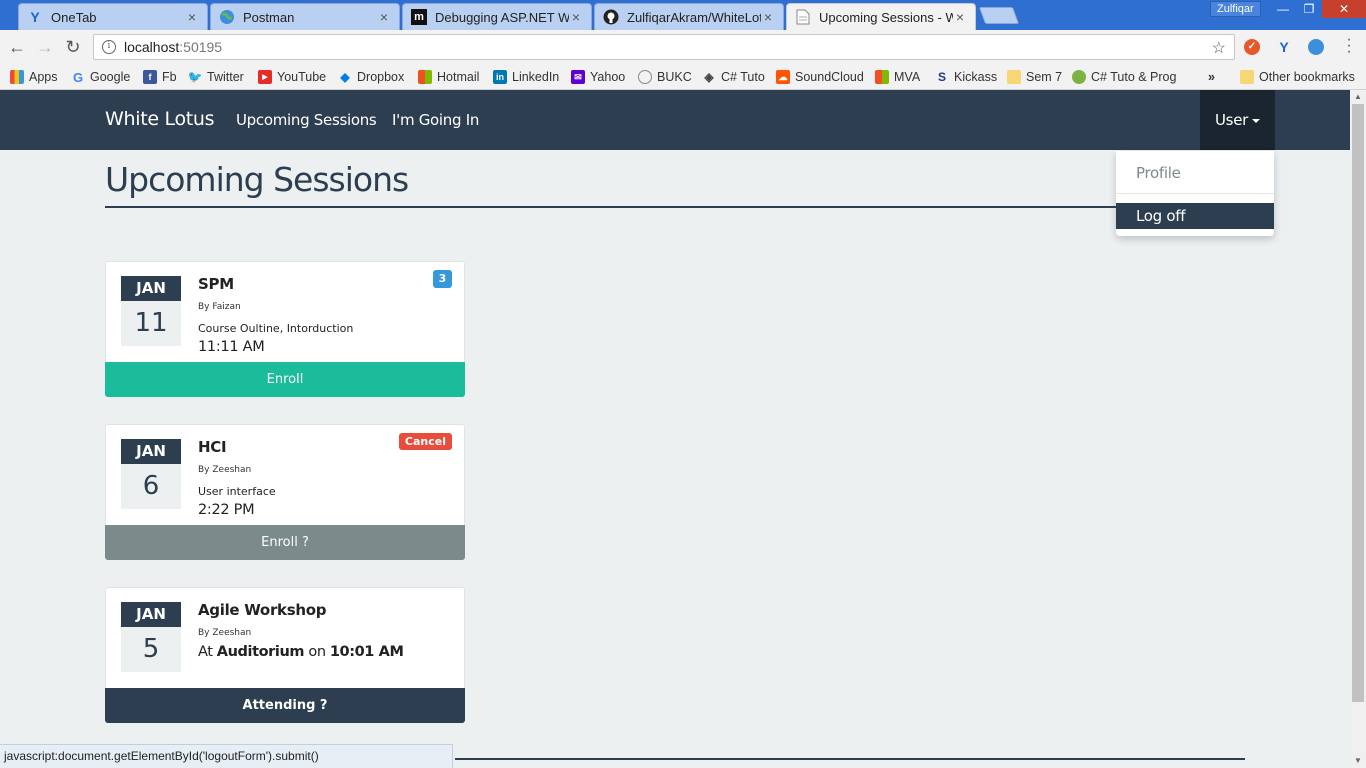 The image size is (1366, 768). Describe the element at coordinates (301, 652) in the screenshot. I see `session-location-time: At Auditorium on 10:01 AM` at that location.